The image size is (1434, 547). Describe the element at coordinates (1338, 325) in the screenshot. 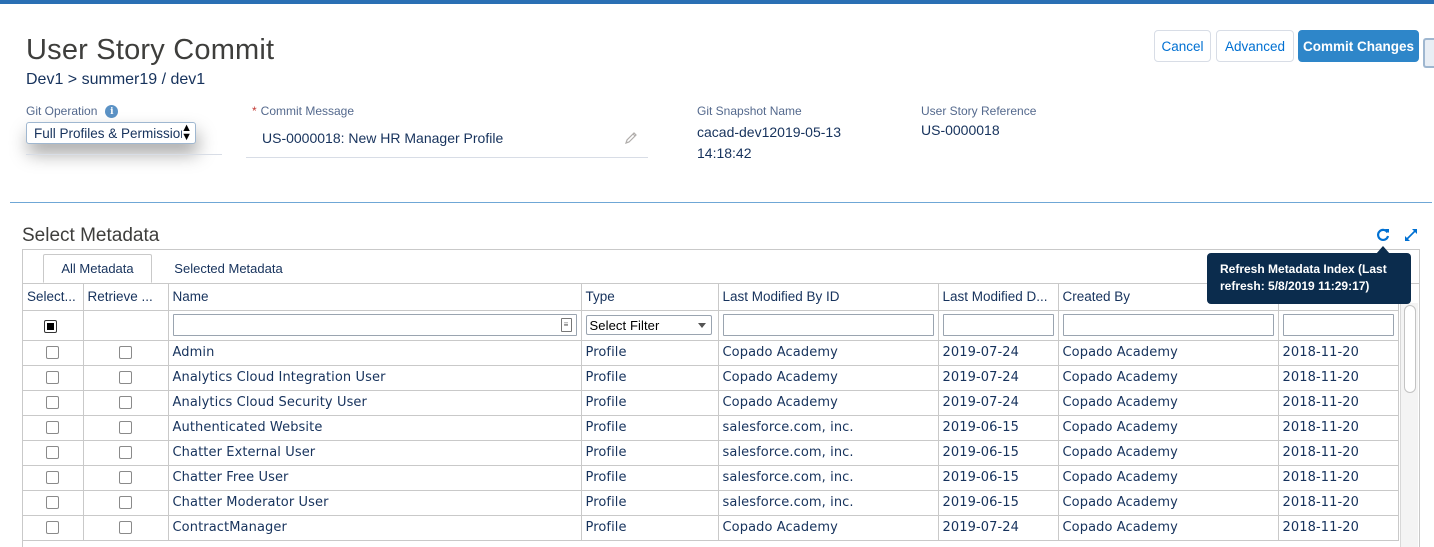

I see `created-date-filter-input` at that location.